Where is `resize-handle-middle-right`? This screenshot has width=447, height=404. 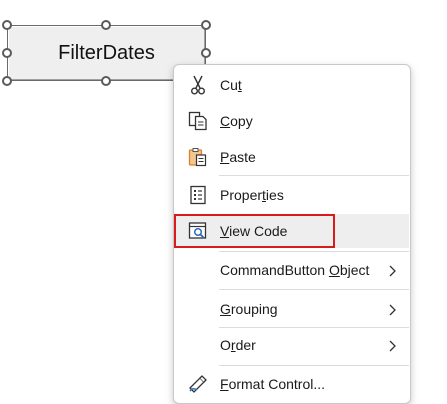 resize-handle-middle-right is located at coordinates (206, 53).